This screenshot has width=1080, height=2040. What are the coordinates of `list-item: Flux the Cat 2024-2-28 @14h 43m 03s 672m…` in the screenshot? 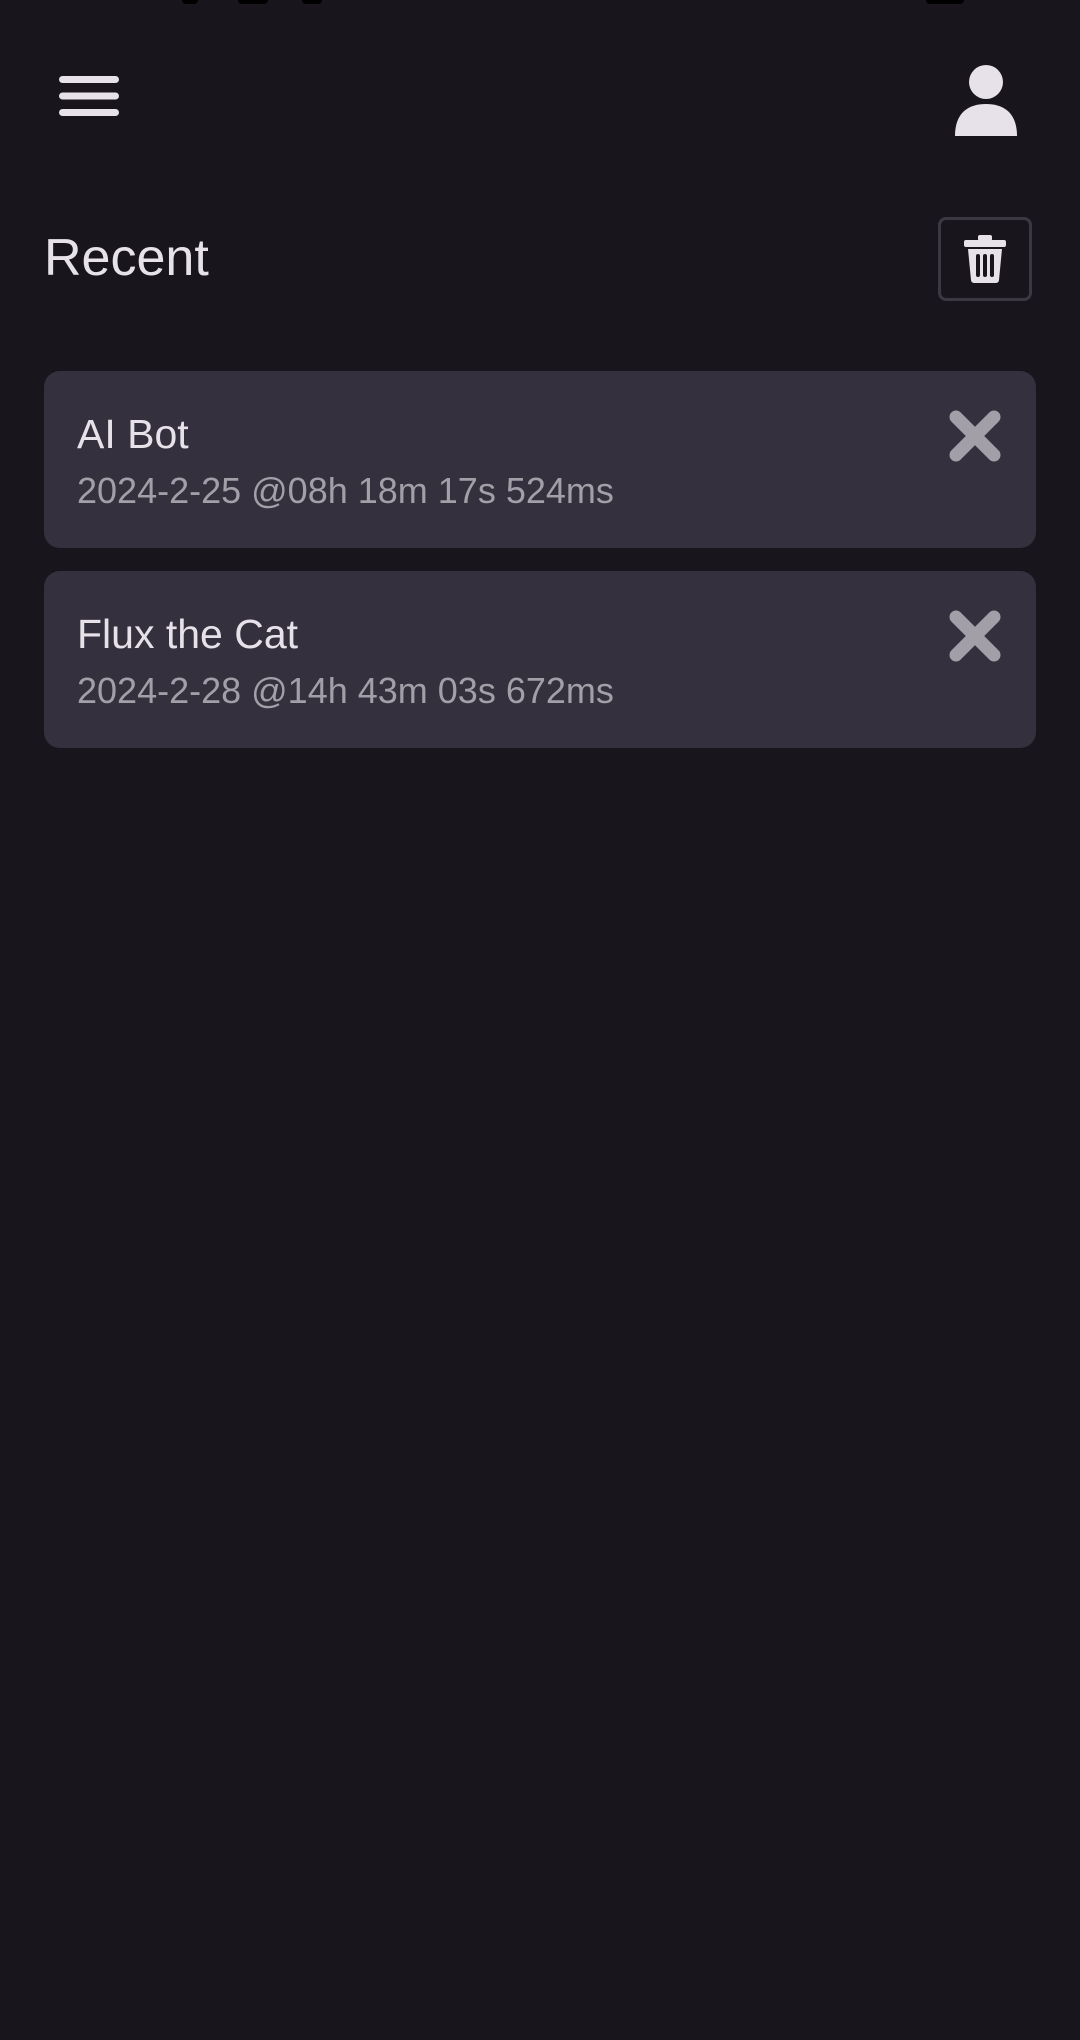 It's located at (540, 659).